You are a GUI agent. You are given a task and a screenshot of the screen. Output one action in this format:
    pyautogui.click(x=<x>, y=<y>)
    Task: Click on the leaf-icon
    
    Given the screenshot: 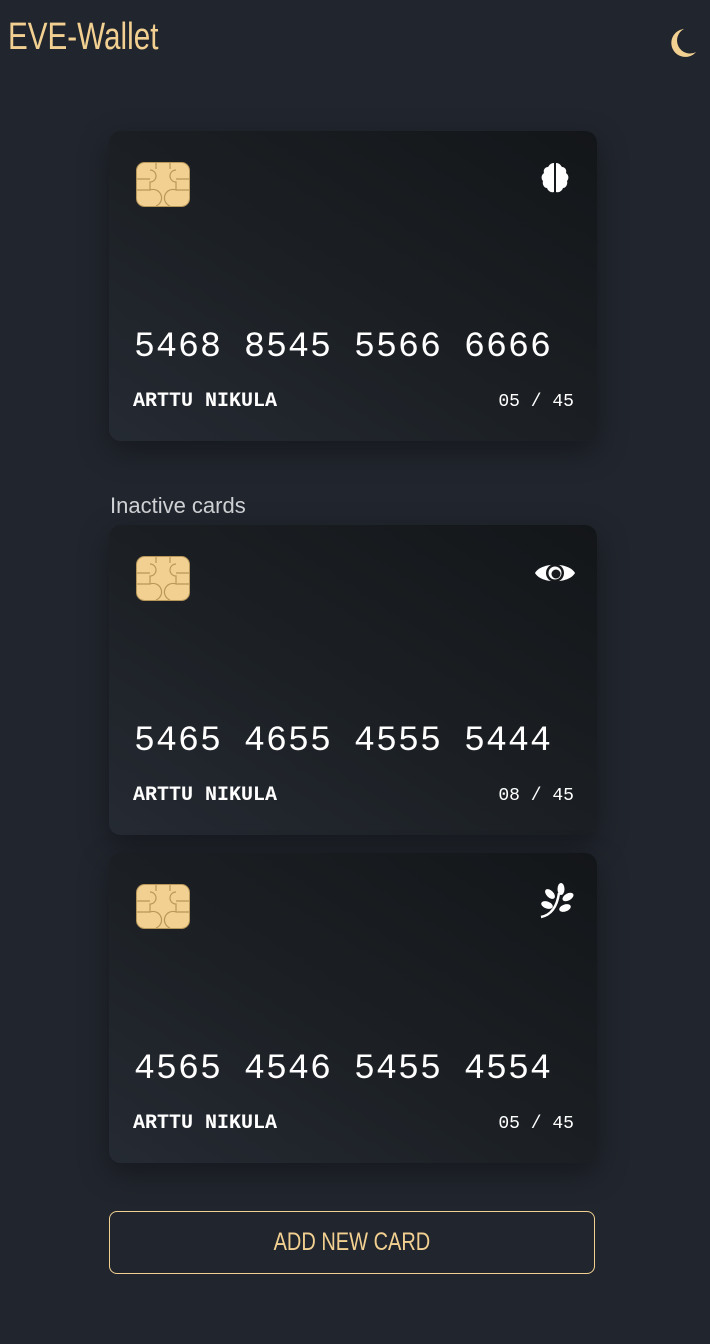 What is the action you would take?
    pyautogui.click(x=557, y=901)
    